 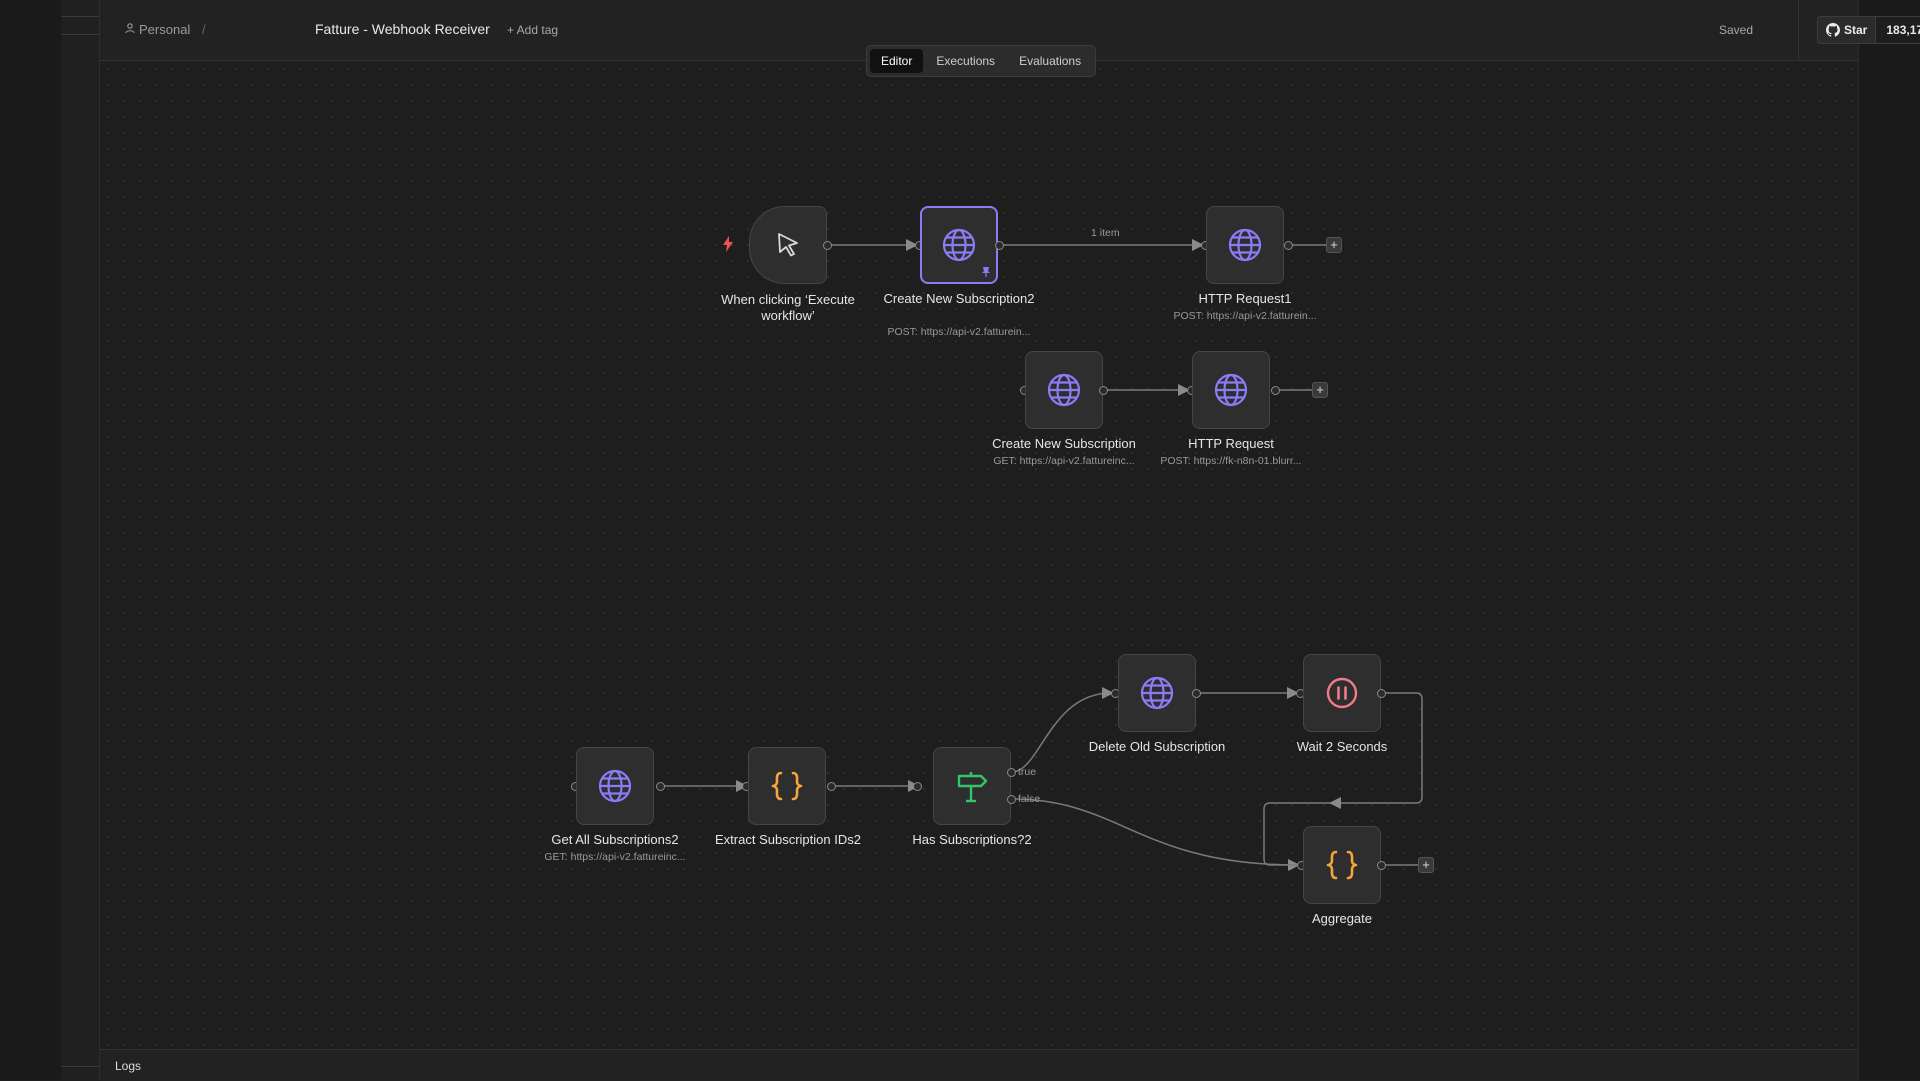 I want to click on connection-edge, so click(x=1062, y=730).